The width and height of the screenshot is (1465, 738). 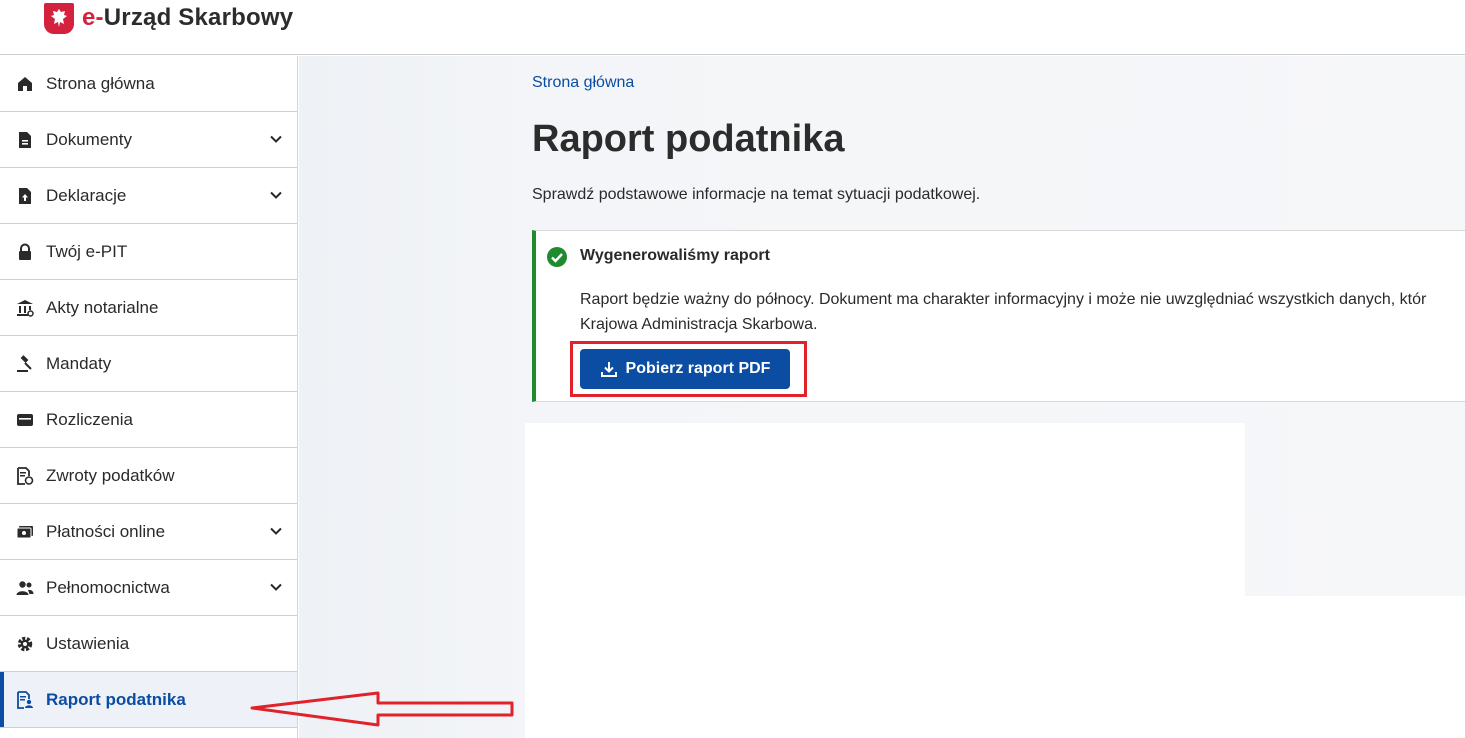 What do you see at coordinates (86, 195) in the screenshot?
I see `sidebar-item-label: Deklaracje` at bounding box center [86, 195].